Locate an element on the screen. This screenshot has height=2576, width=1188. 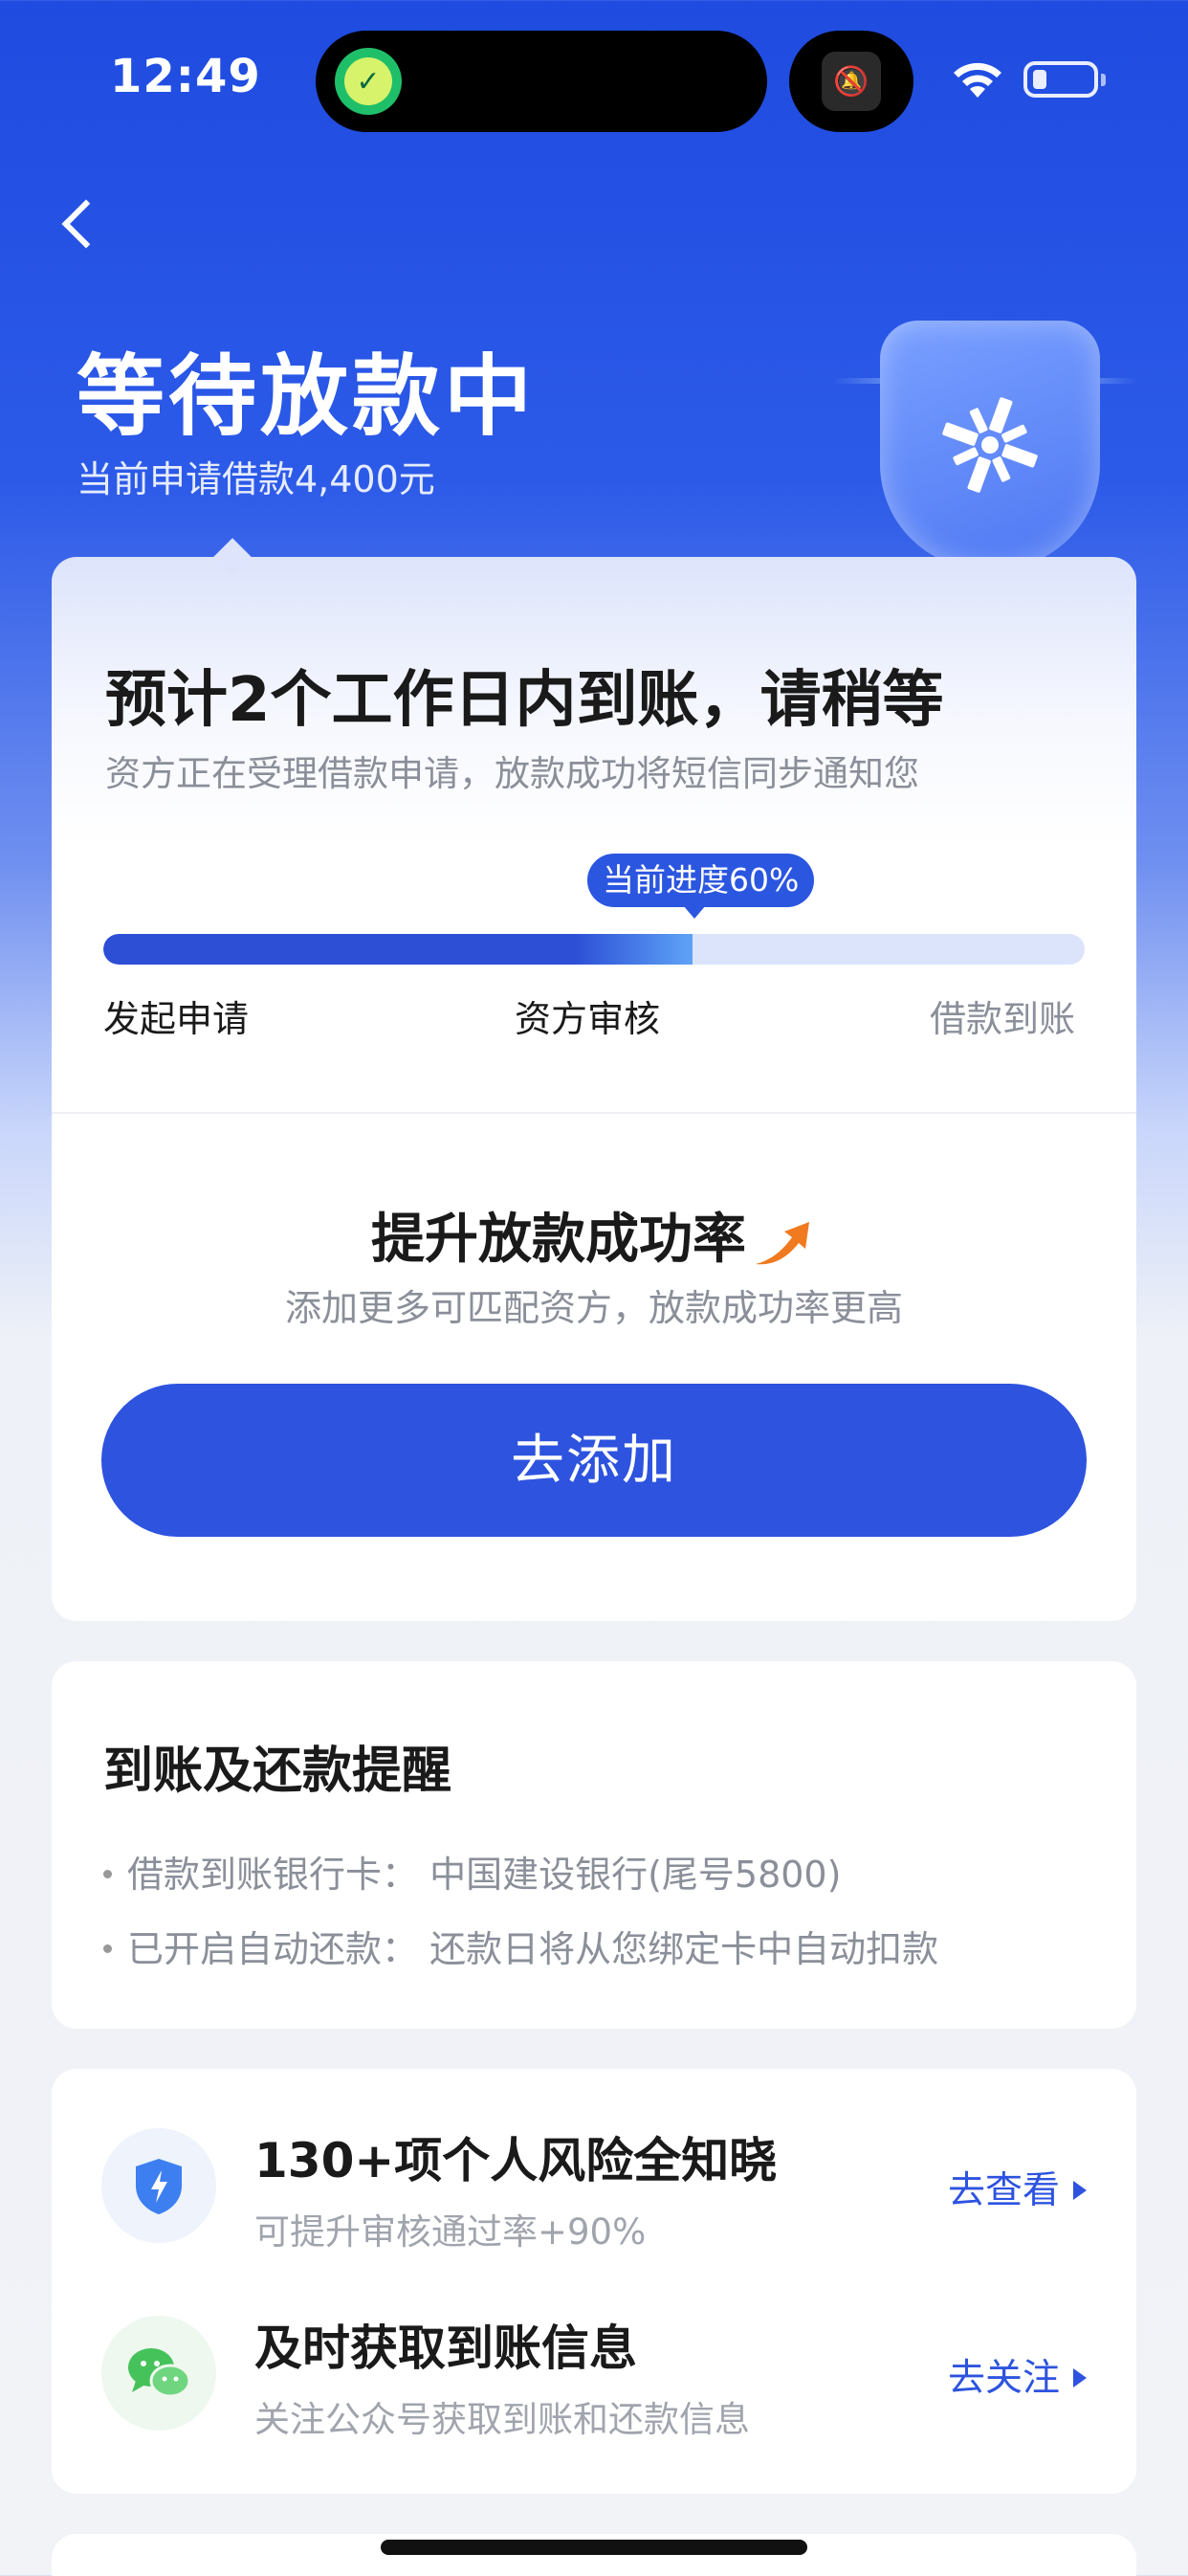
progress-badge: 当前进度60% is located at coordinates (701, 886).